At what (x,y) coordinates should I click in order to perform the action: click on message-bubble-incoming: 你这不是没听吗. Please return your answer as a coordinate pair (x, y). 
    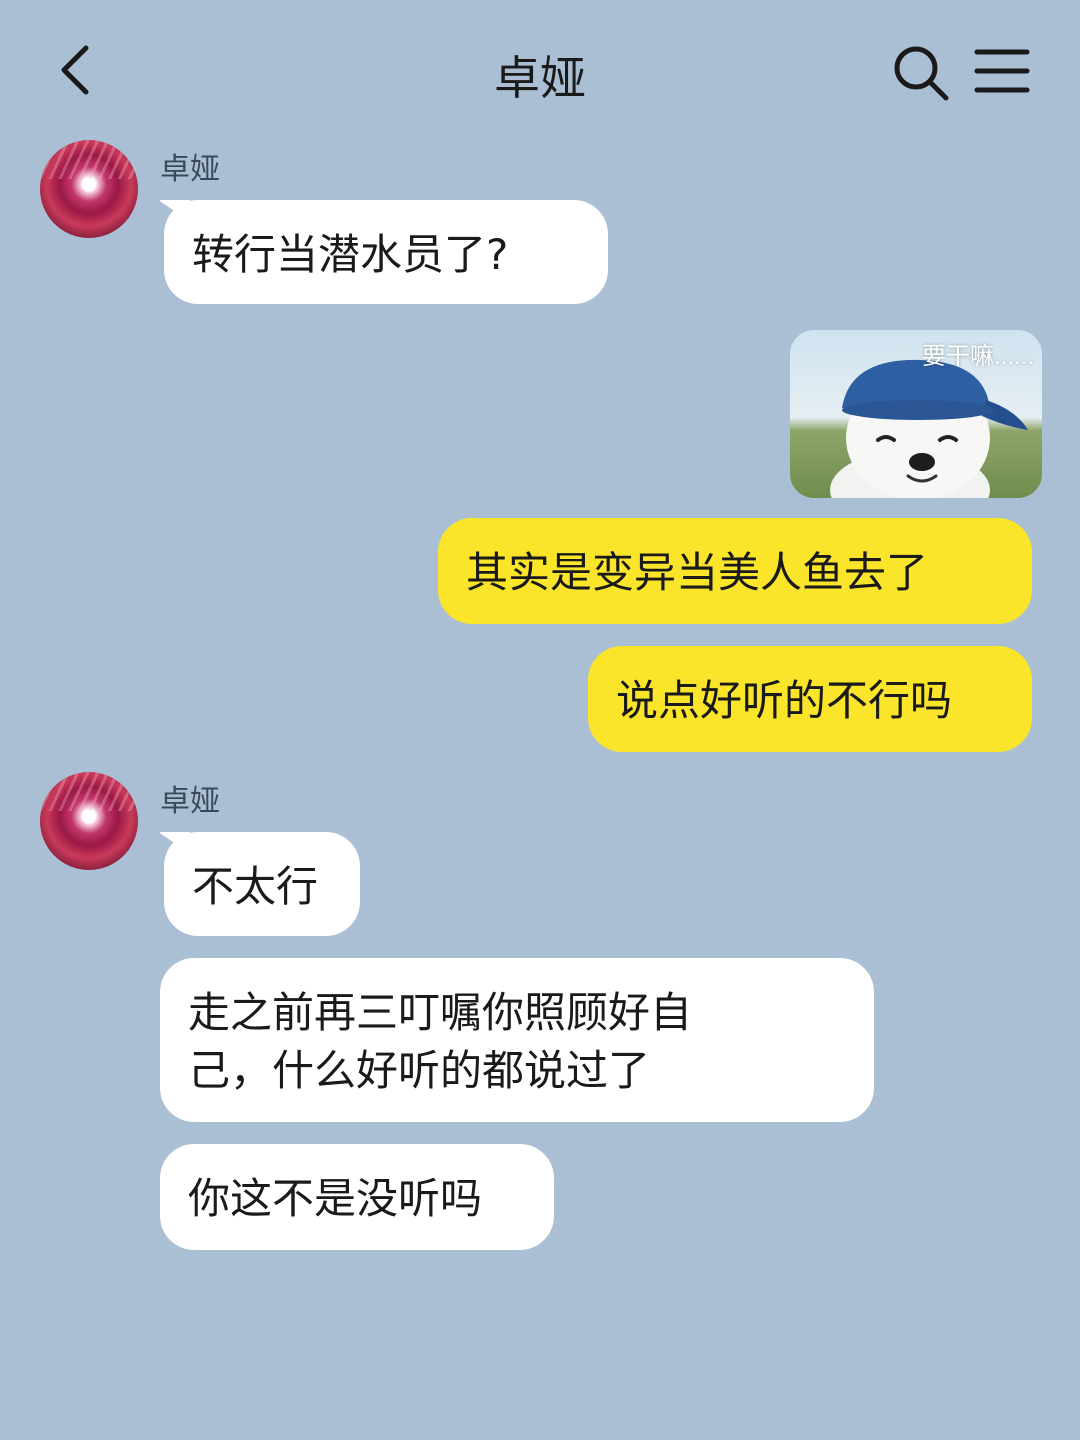
    Looking at the image, I should click on (357, 1197).